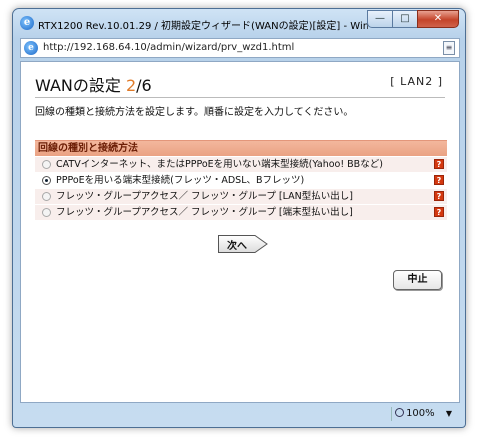 The image size is (480, 441). Describe the element at coordinates (241, 148) in the screenshot. I see `section-header: 回線の種別と接続方法` at that location.